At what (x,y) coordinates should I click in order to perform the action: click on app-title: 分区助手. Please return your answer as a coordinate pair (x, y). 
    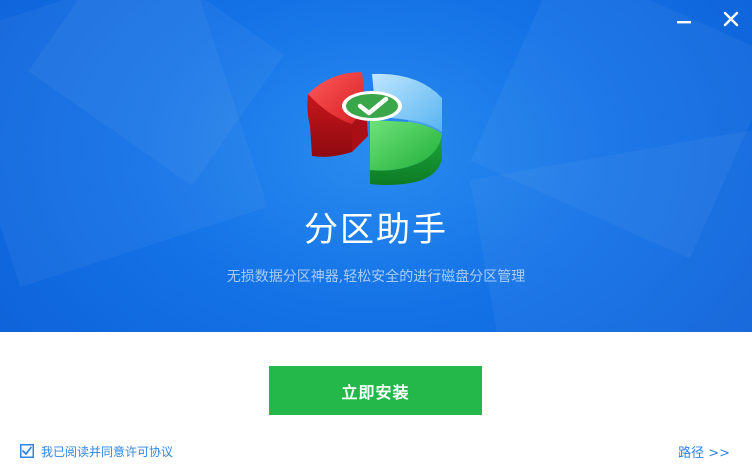
    Looking at the image, I should click on (376, 230).